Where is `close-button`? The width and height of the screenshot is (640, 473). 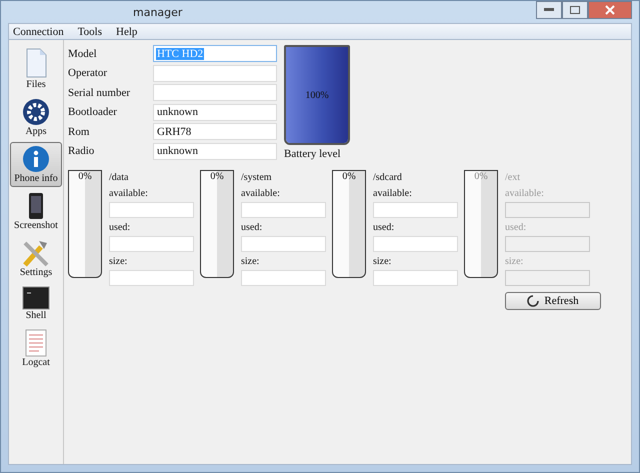
close-button is located at coordinates (610, 10).